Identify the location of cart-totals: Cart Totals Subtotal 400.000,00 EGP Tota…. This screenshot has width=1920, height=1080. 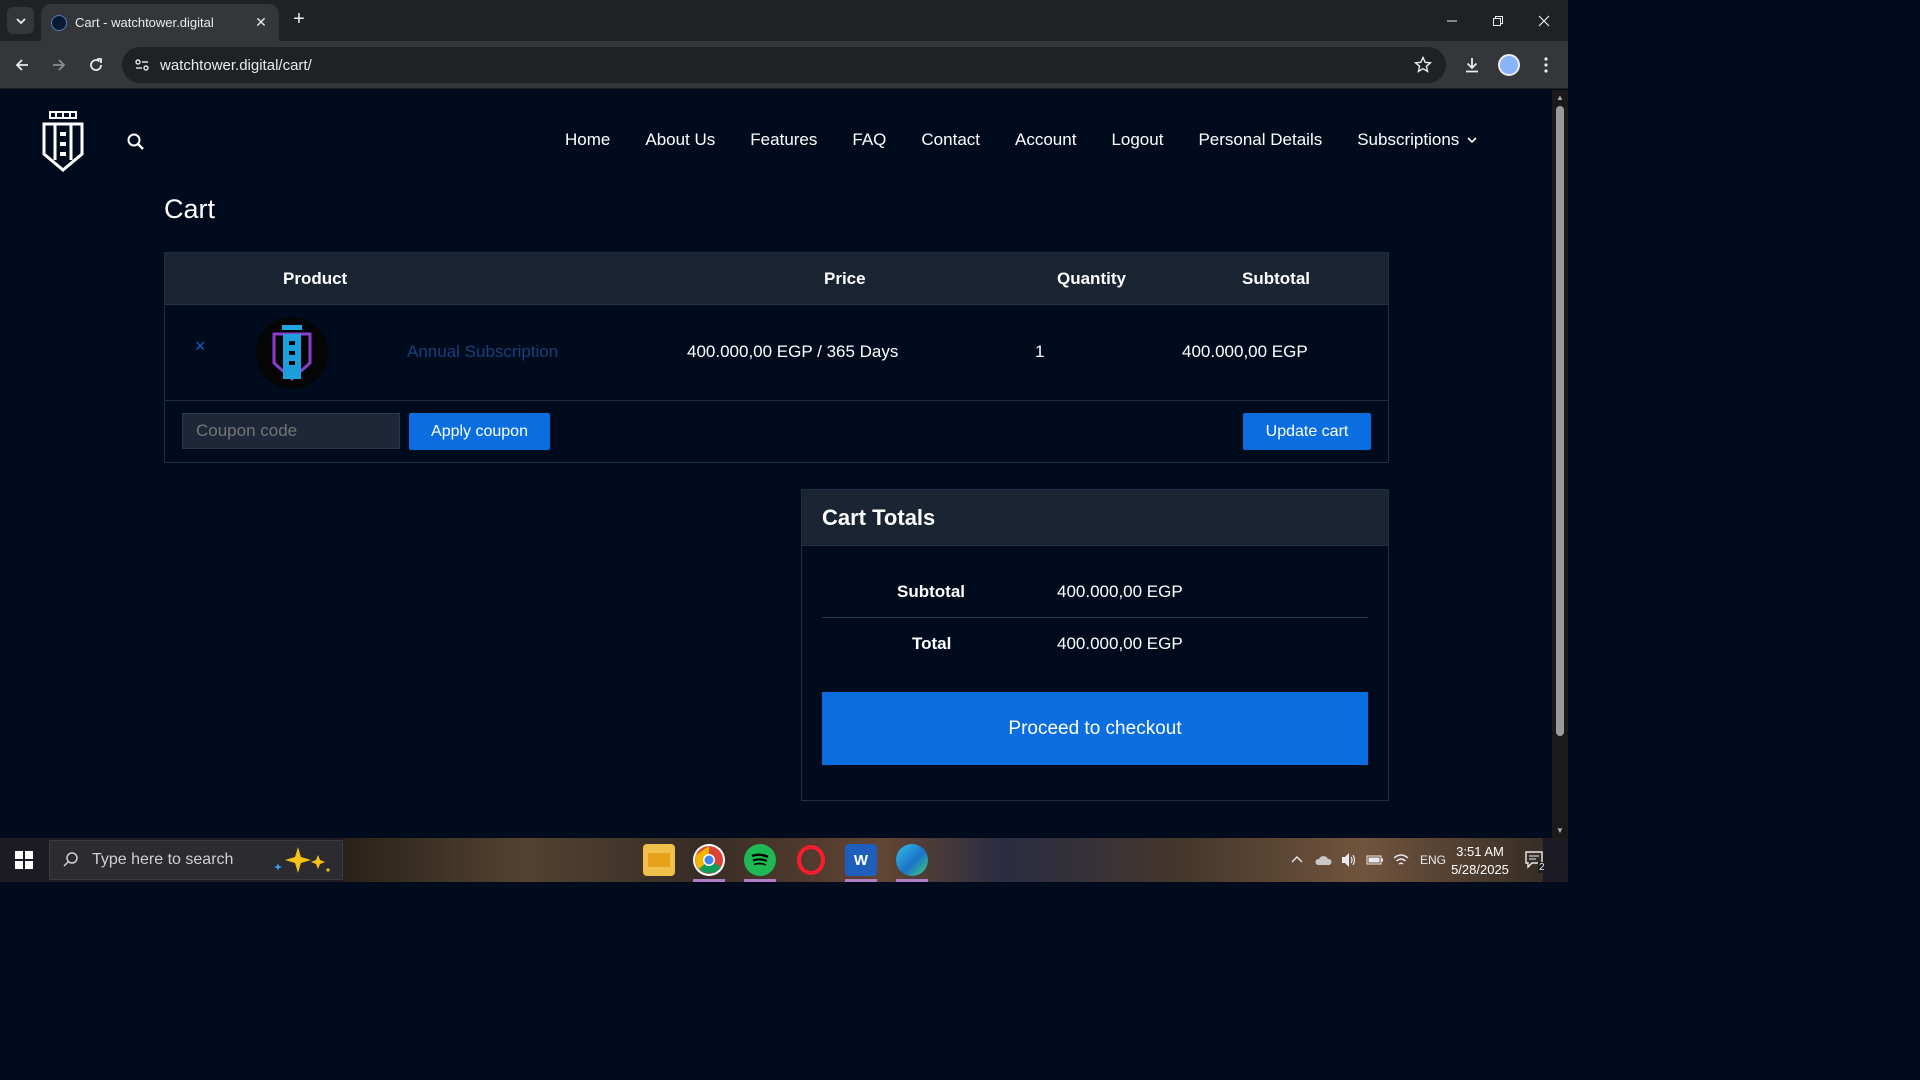
(1095, 645).